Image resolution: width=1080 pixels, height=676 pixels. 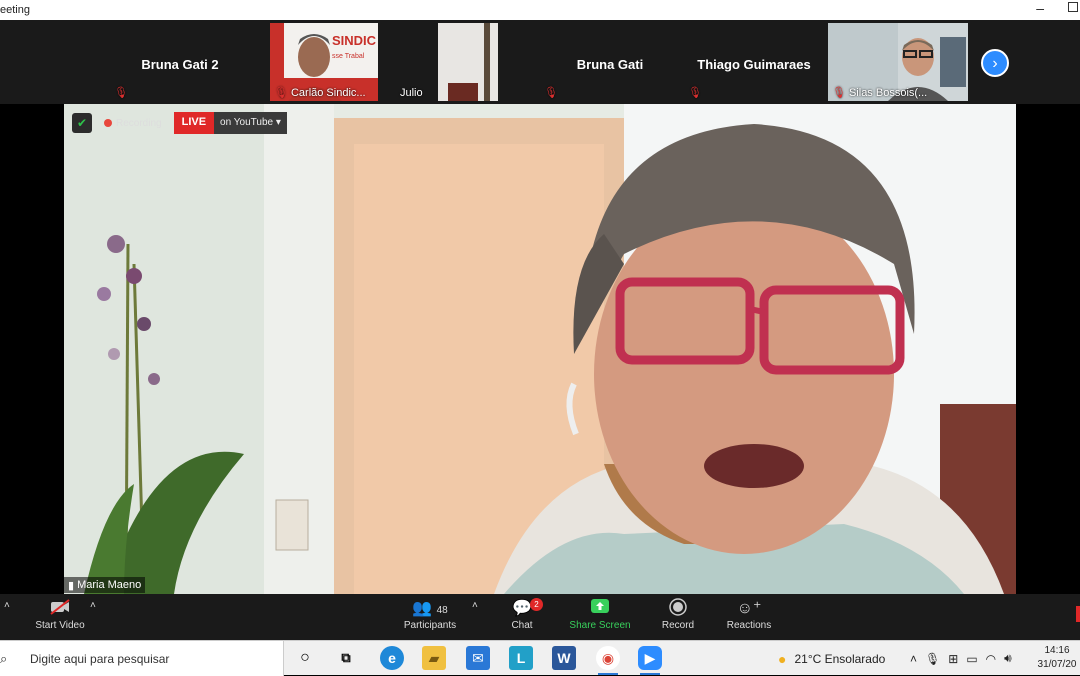 What do you see at coordinates (678, 609) in the screenshot?
I see `record-icon` at bounding box center [678, 609].